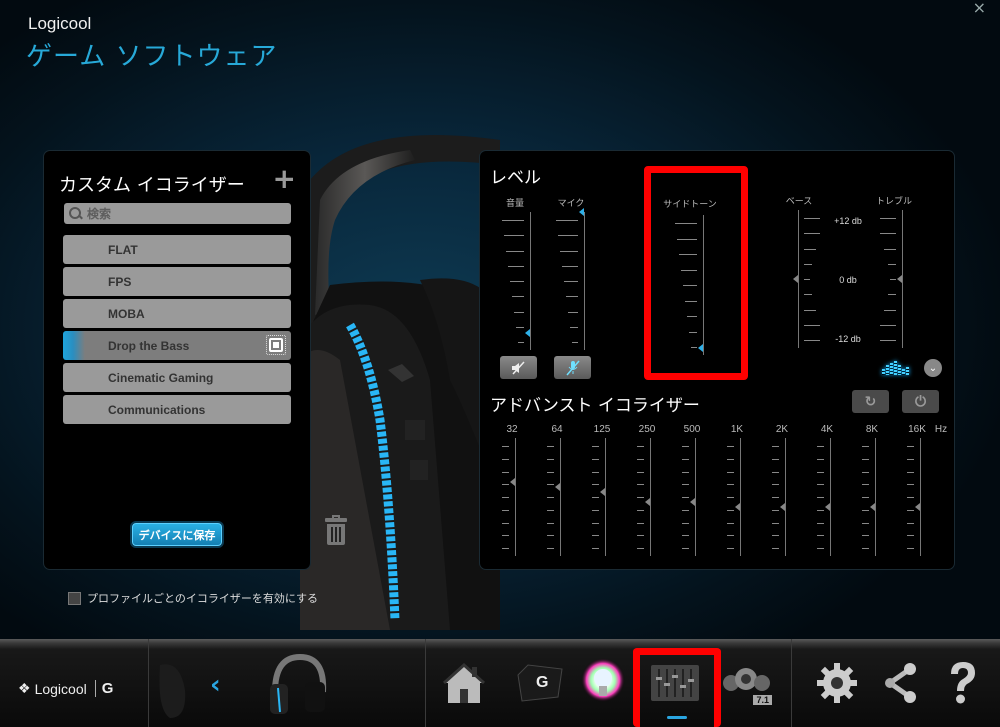  Describe the element at coordinates (896, 368) in the screenshot. I see `equalizer-mode-icon` at that location.